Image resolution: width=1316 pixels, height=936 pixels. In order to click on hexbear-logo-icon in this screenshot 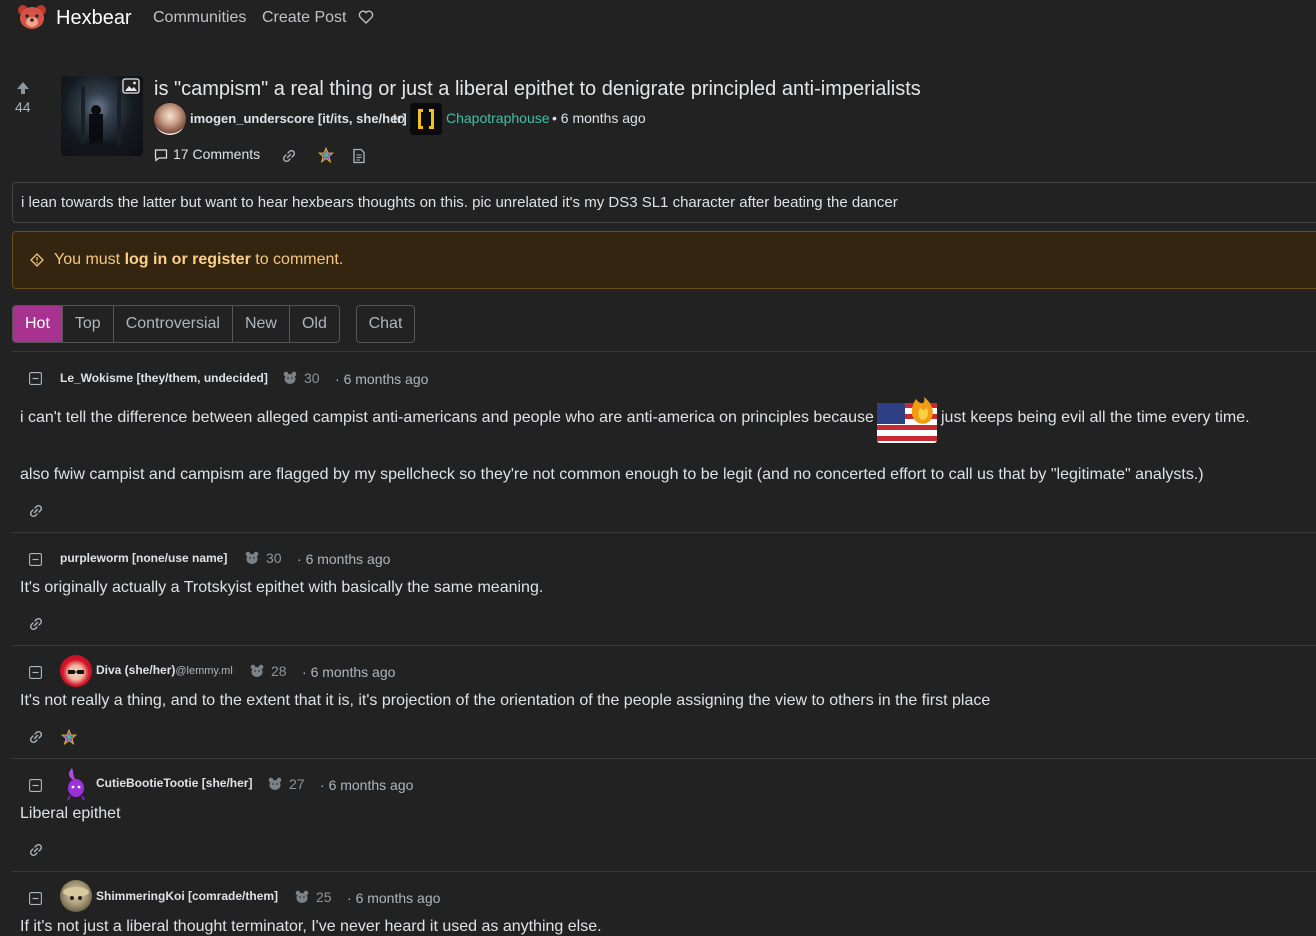, I will do `click(32, 17)`.